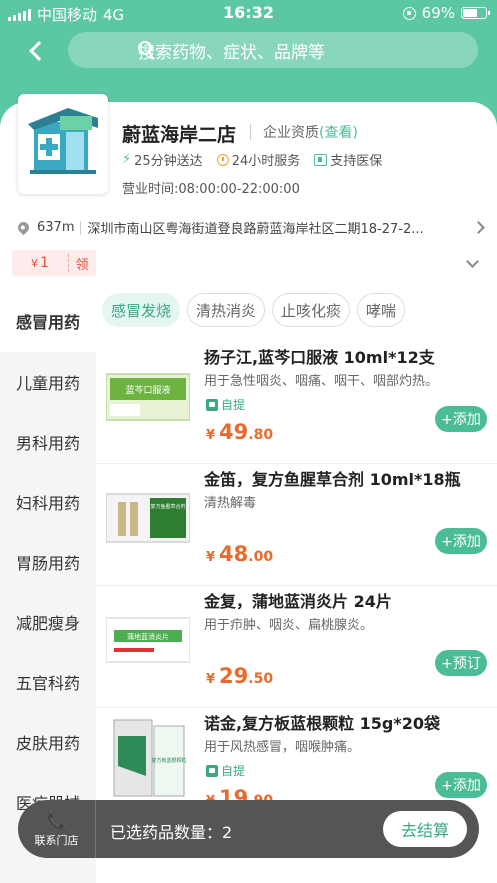 This screenshot has height=883, width=497. What do you see at coordinates (248, 829) in the screenshot?
I see `cart-bar: 📞 联系门店 已选药品数量：2 去结算` at bounding box center [248, 829].